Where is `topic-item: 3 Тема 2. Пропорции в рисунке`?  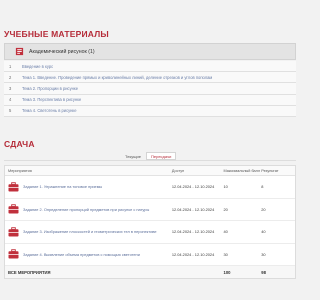
topic-item: 3 Тема 2. Пропорции в рисунке is located at coordinates (150, 89).